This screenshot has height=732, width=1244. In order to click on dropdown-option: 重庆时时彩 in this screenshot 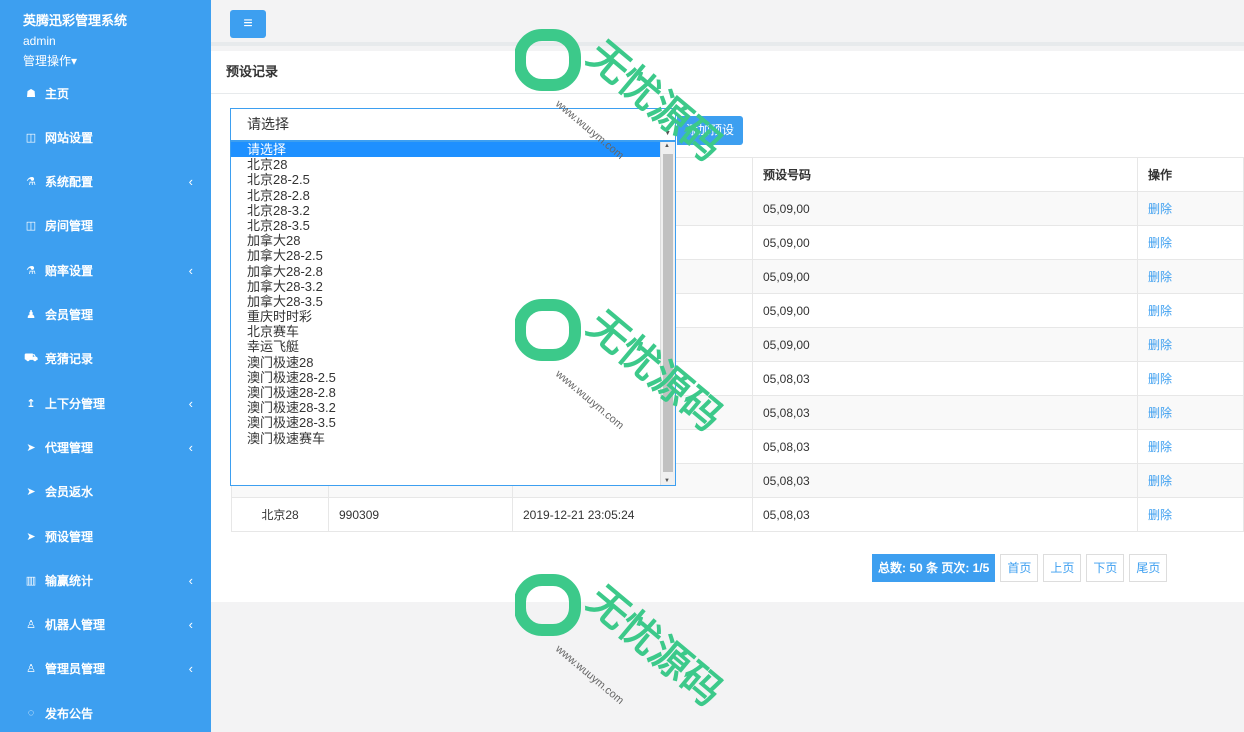, I will do `click(453, 316)`.